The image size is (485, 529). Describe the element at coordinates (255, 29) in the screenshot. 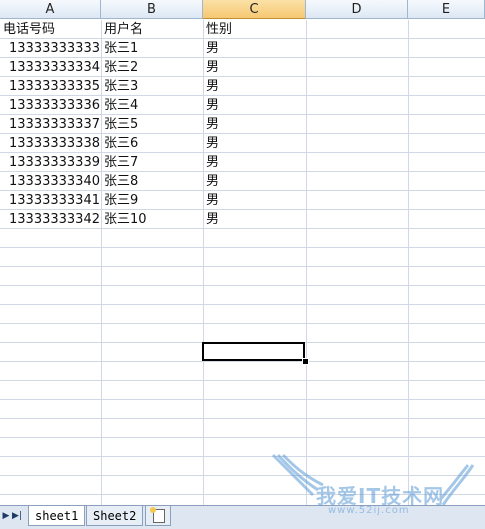

I see `cell-gender: 性别` at that location.